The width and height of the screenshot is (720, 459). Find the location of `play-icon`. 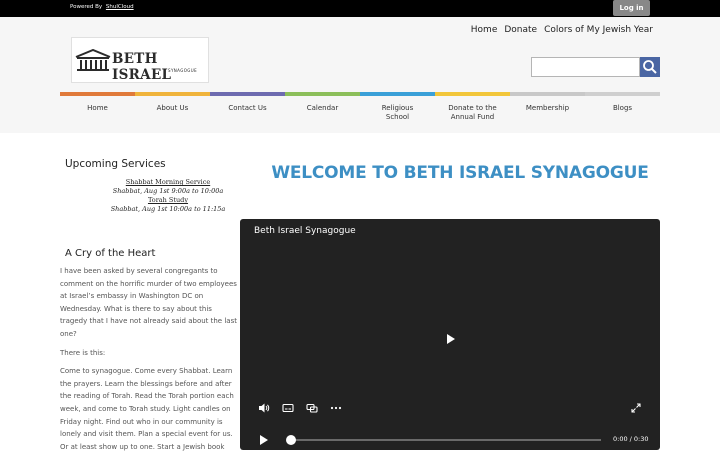

play-icon is located at coordinates (451, 339).